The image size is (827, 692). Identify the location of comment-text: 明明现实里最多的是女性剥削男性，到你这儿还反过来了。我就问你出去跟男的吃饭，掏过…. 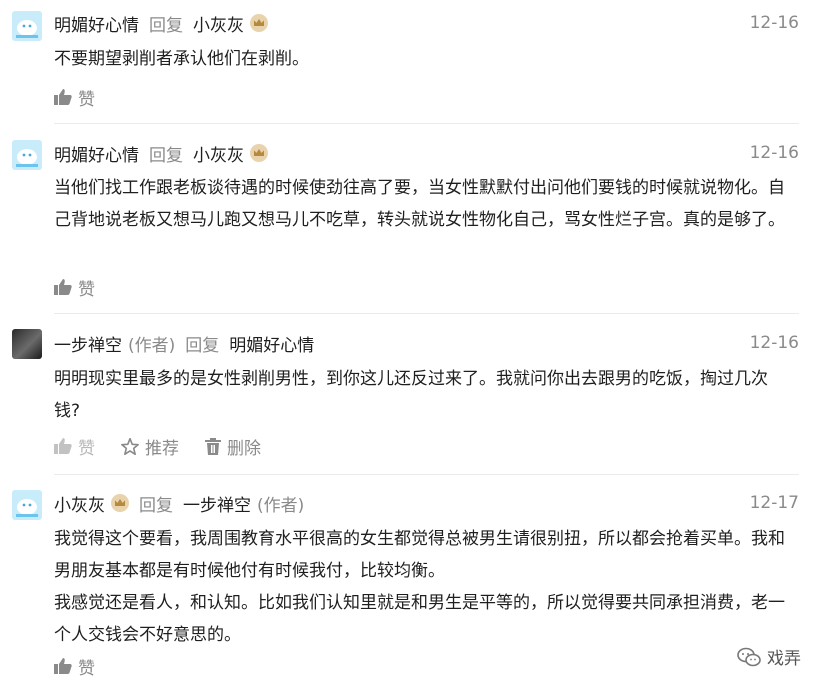
(411, 395).